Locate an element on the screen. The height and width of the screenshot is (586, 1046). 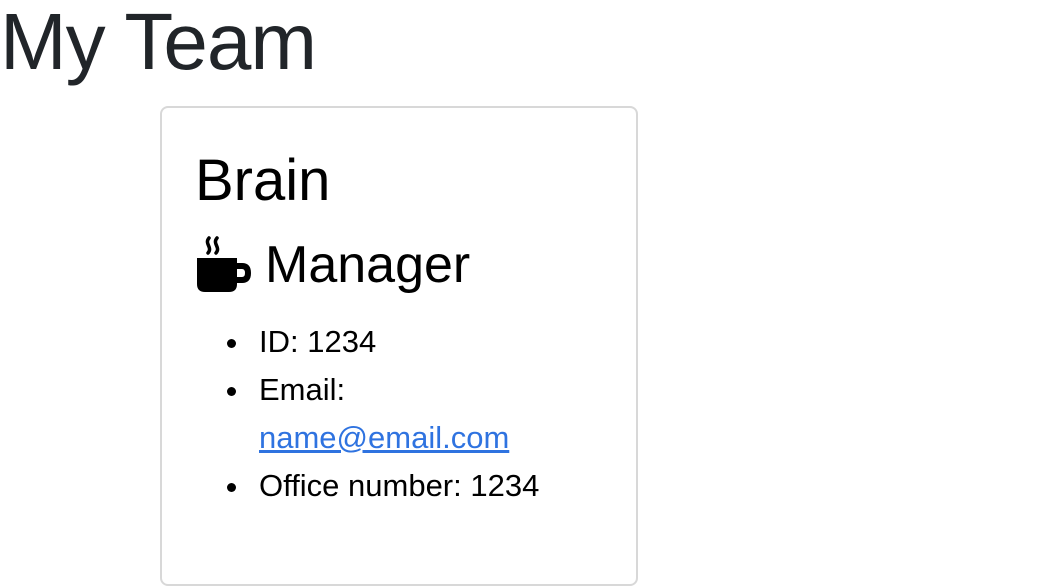
office-label: Office number: is located at coordinates (365, 485).